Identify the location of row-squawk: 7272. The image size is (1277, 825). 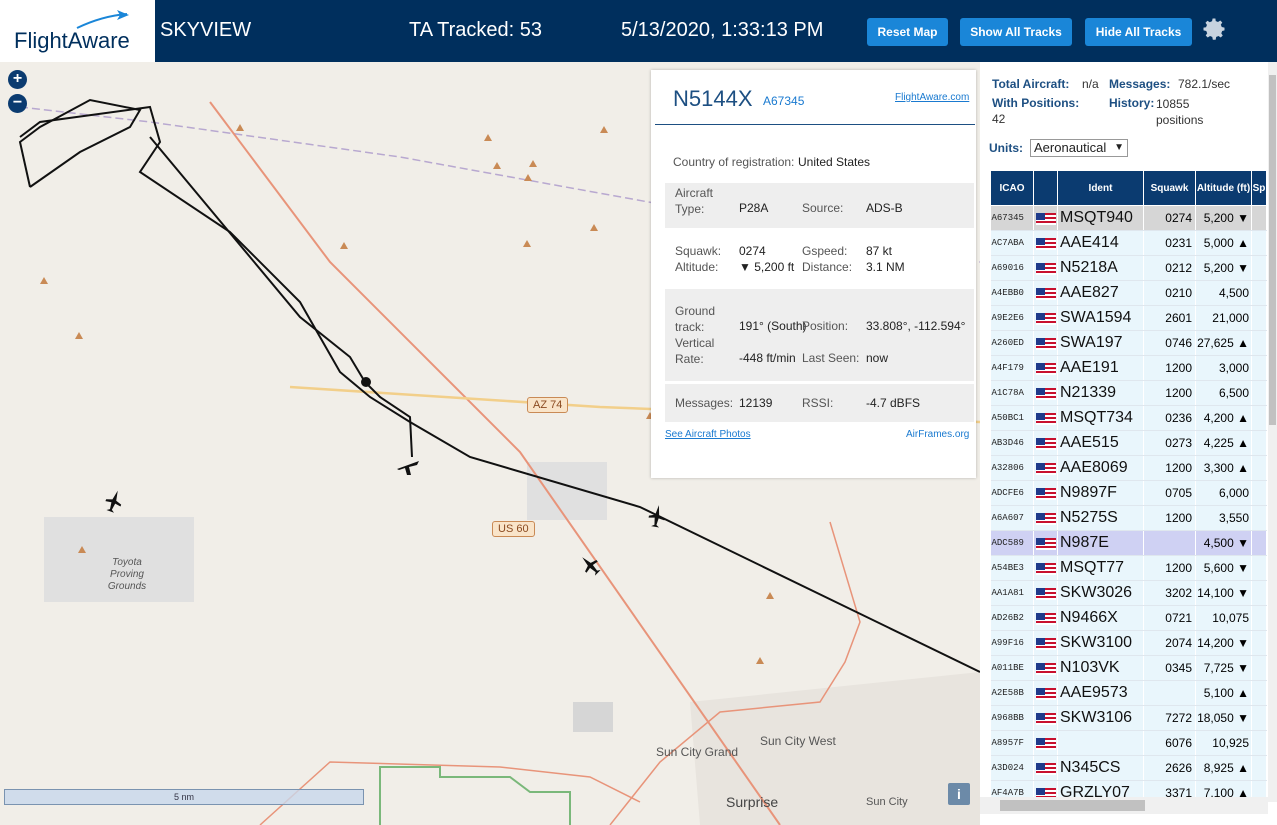
(1169, 718).